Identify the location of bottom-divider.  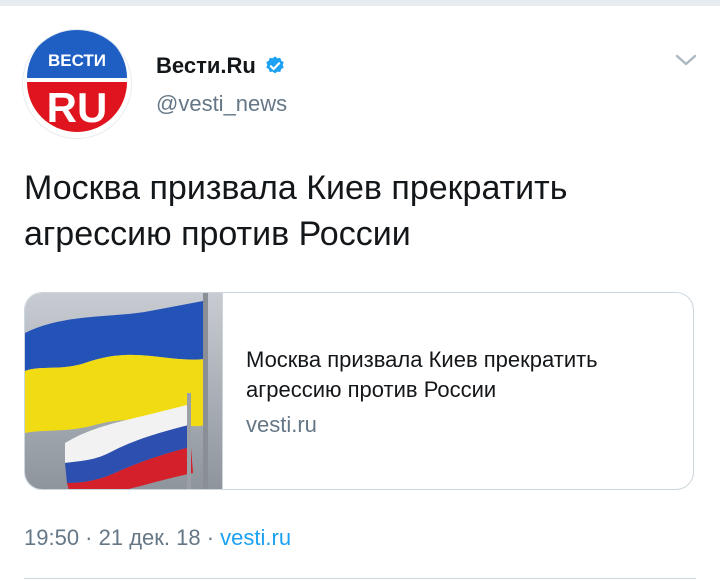
(360, 578).